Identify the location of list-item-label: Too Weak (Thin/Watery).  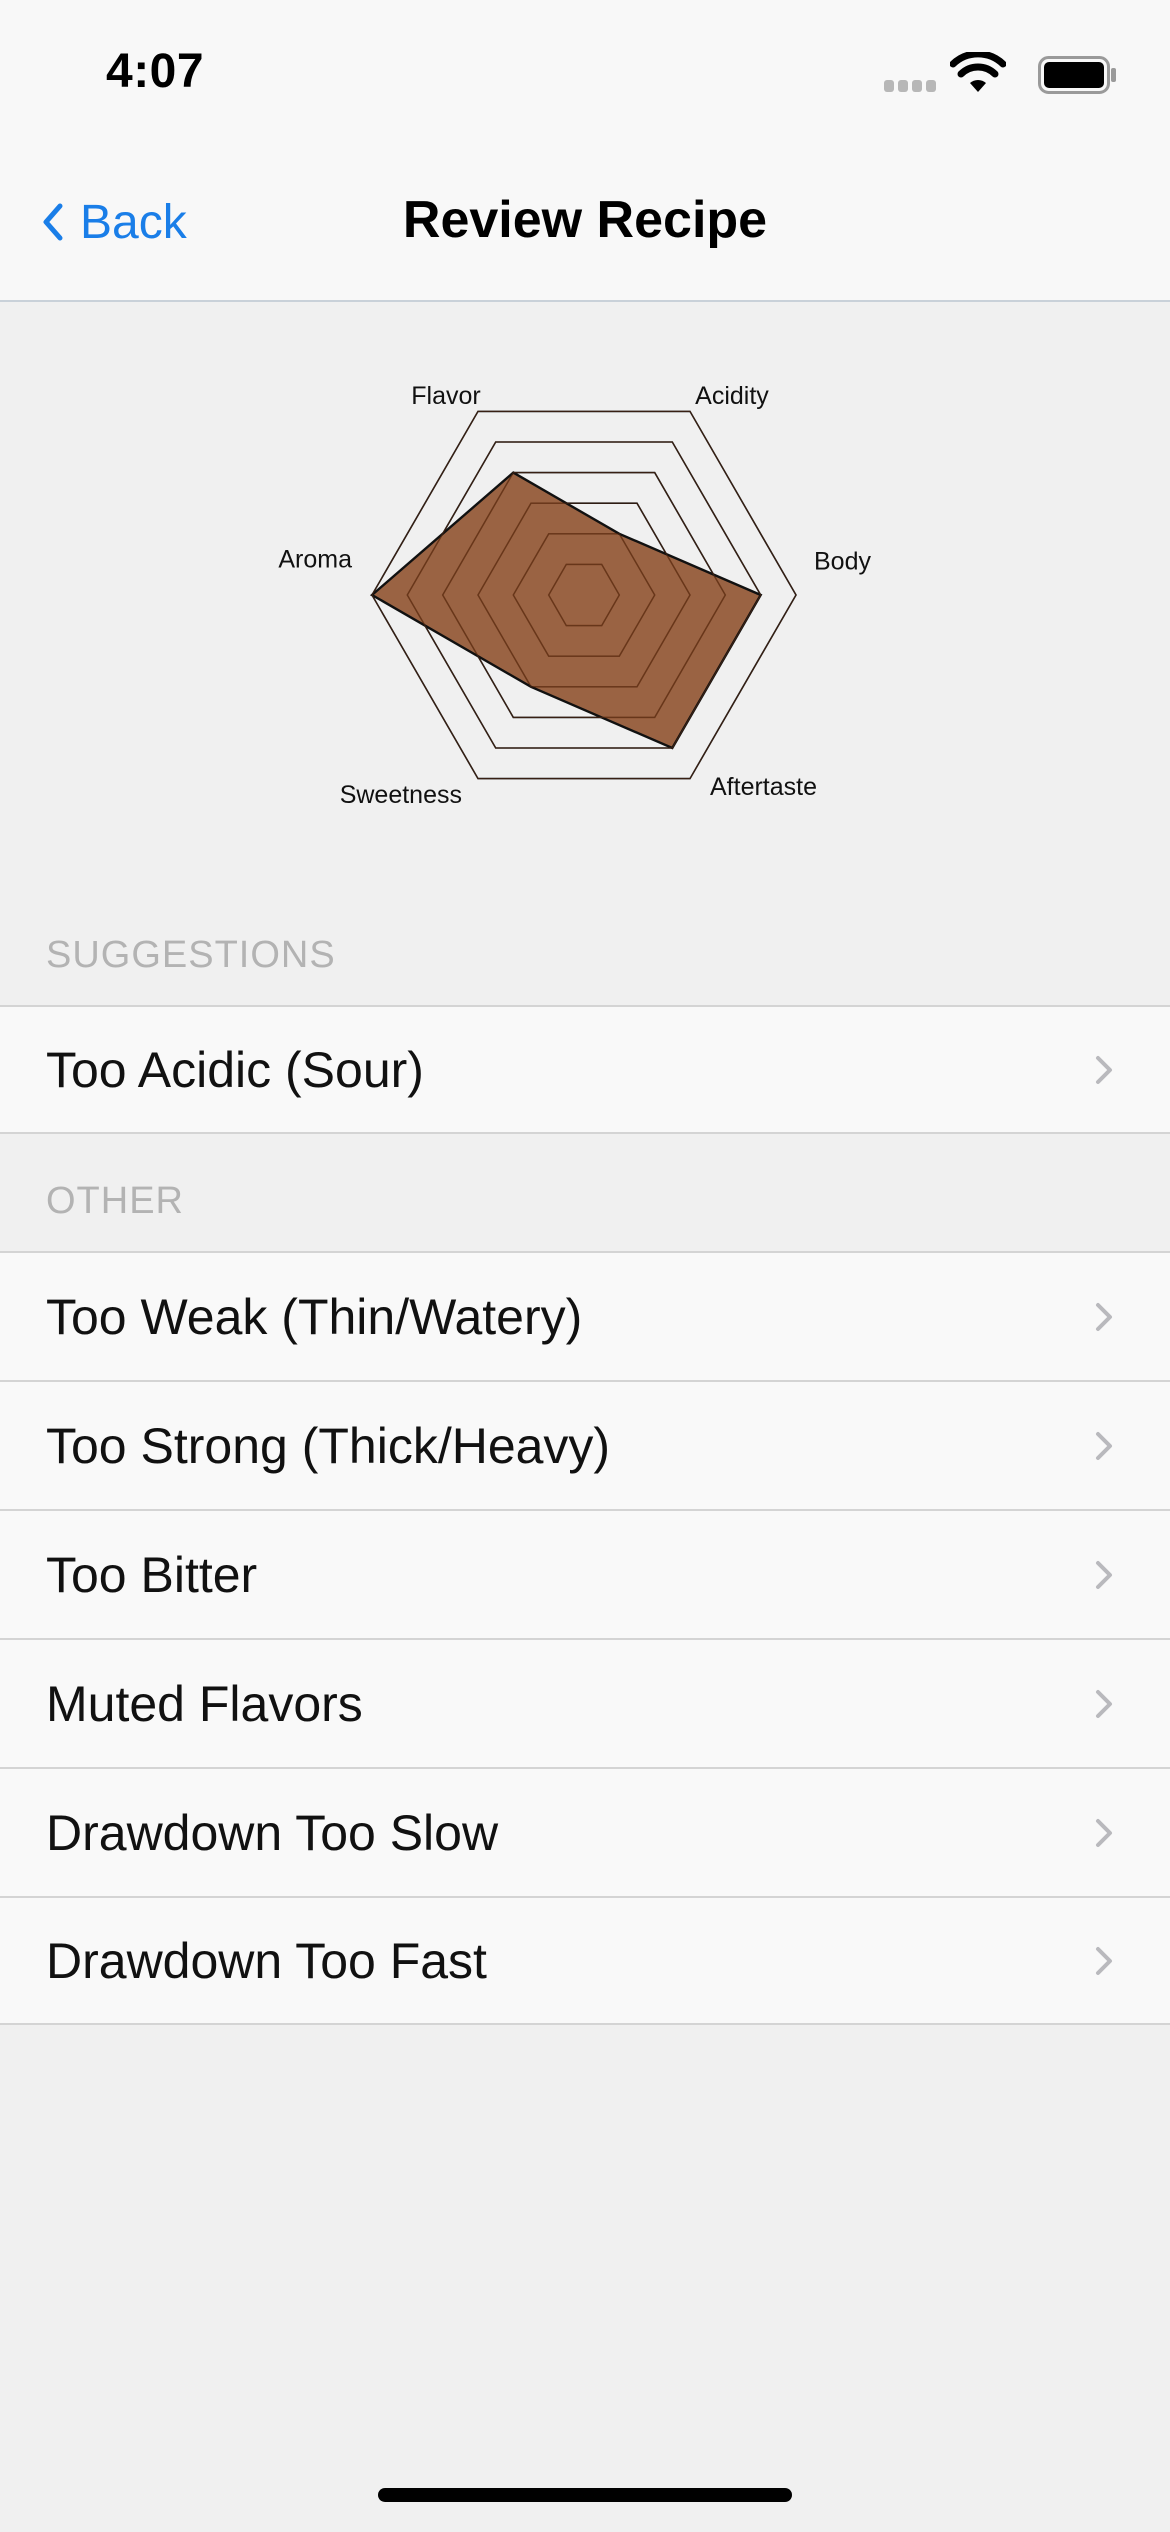
(314, 1316).